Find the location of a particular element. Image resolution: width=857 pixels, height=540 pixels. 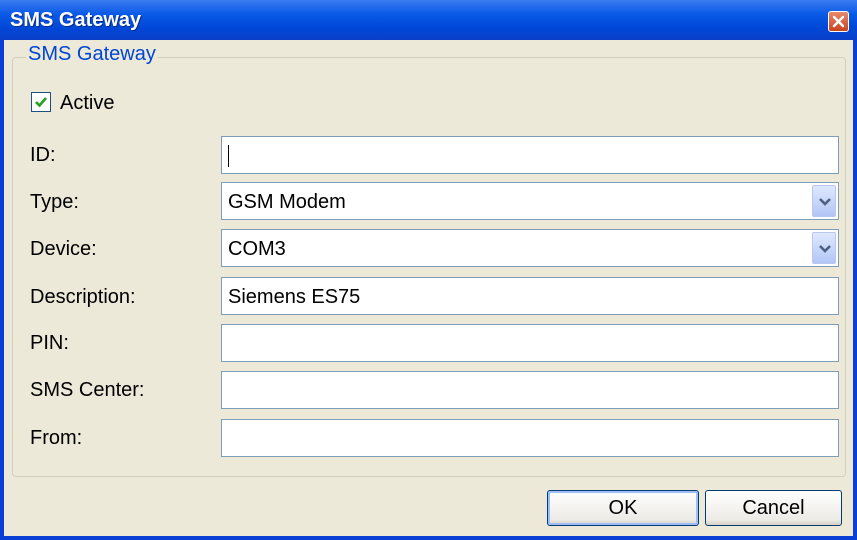

id-field is located at coordinates (530, 155).